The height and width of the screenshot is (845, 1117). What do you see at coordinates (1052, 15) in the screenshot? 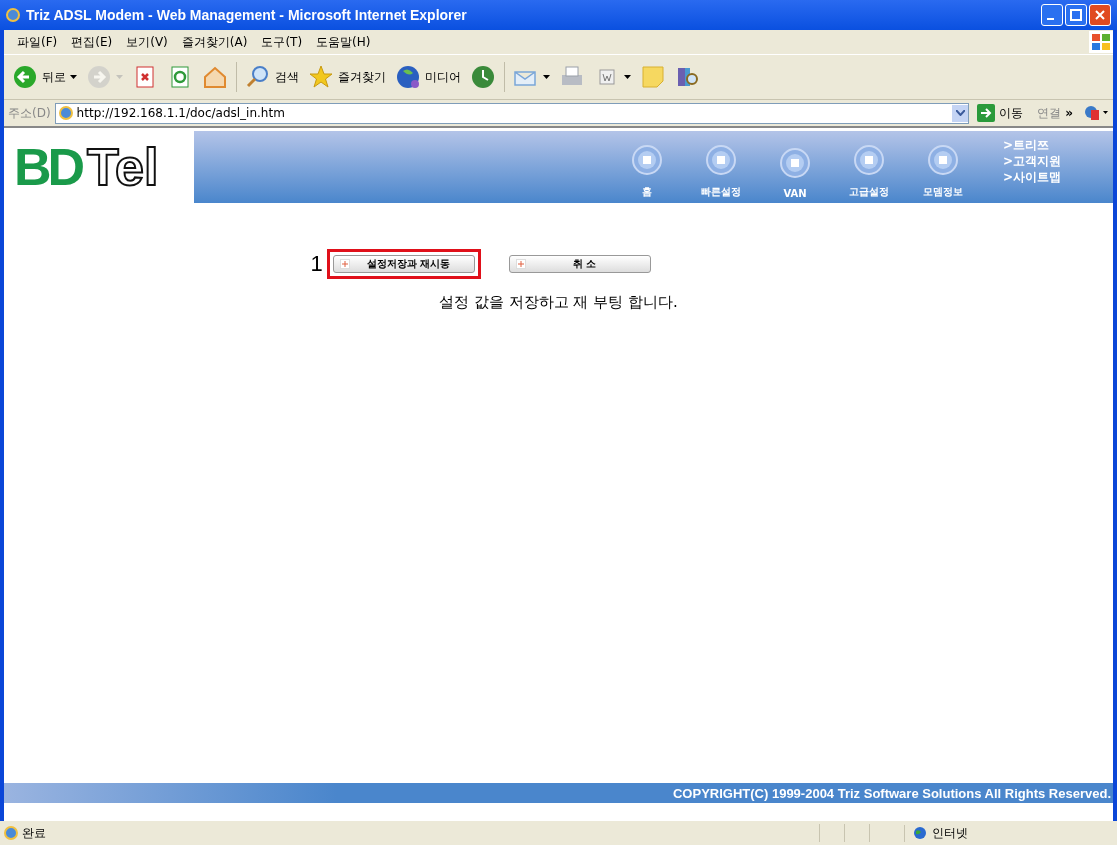
I see `minimize-button` at bounding box center [1052, 15].